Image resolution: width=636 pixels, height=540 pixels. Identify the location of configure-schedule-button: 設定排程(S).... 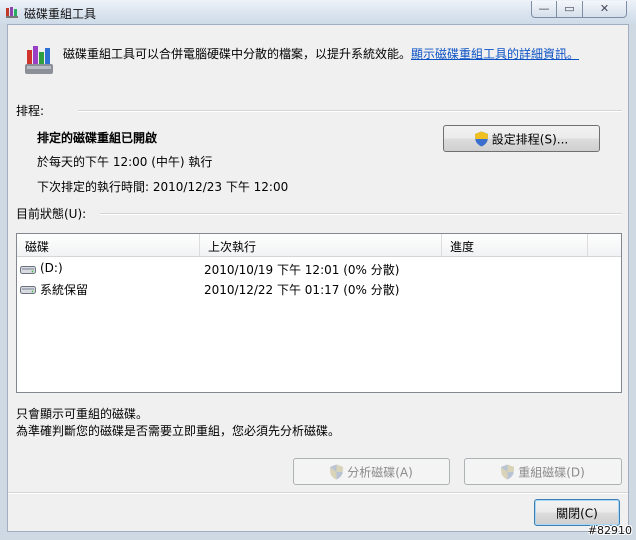
(521, 138).